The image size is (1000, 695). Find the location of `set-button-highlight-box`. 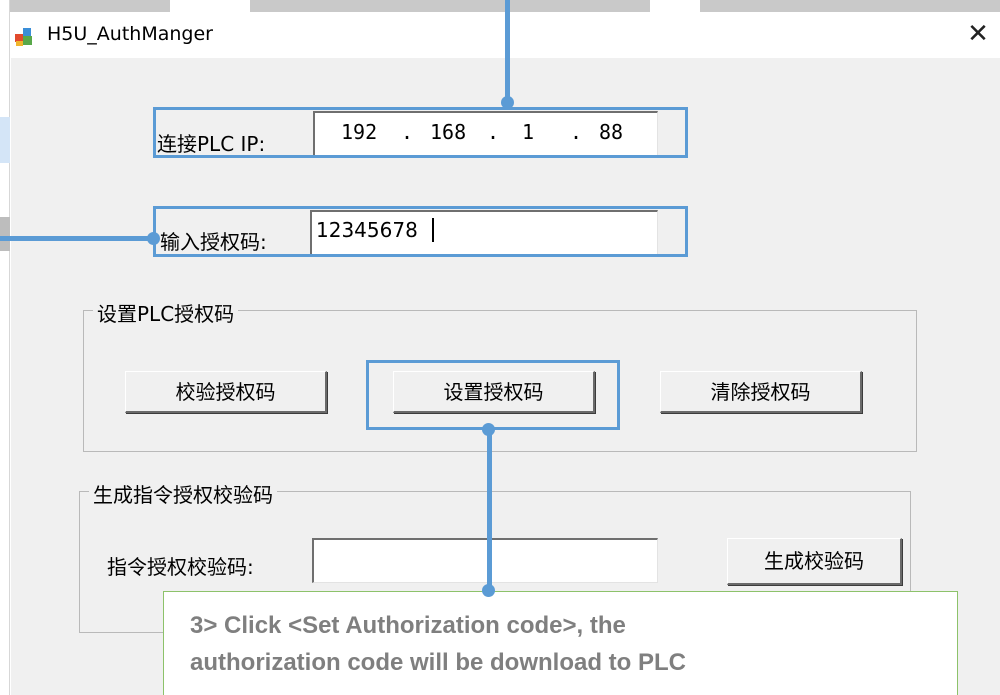

set-button-highlight-box is located at coordinates (493, 395).